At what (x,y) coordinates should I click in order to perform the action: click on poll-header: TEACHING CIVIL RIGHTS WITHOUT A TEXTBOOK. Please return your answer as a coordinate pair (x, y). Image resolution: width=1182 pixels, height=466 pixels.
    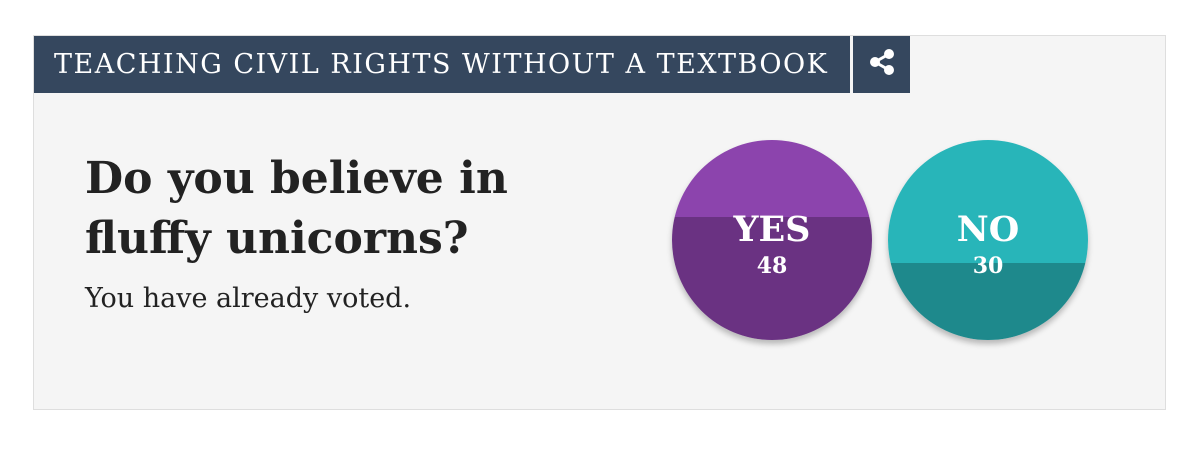
    Looking at the image, I should click on (472, 64).